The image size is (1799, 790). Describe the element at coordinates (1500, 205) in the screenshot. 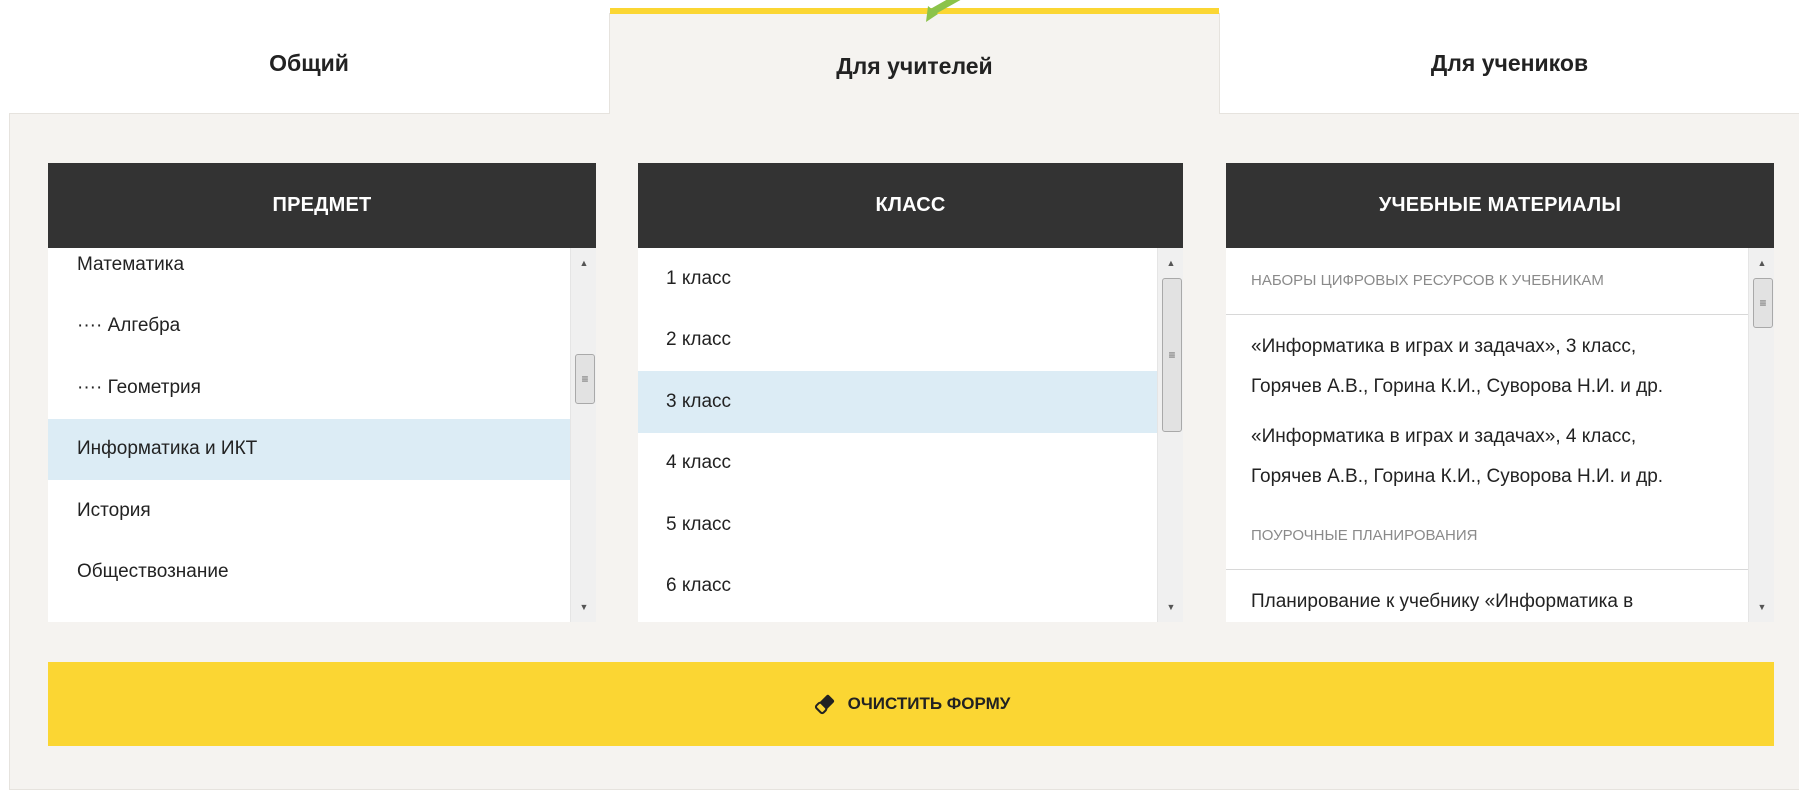

I see `materials-header: УЧЕБНЫЕ МАТЕРИАЛЫ` at that location.